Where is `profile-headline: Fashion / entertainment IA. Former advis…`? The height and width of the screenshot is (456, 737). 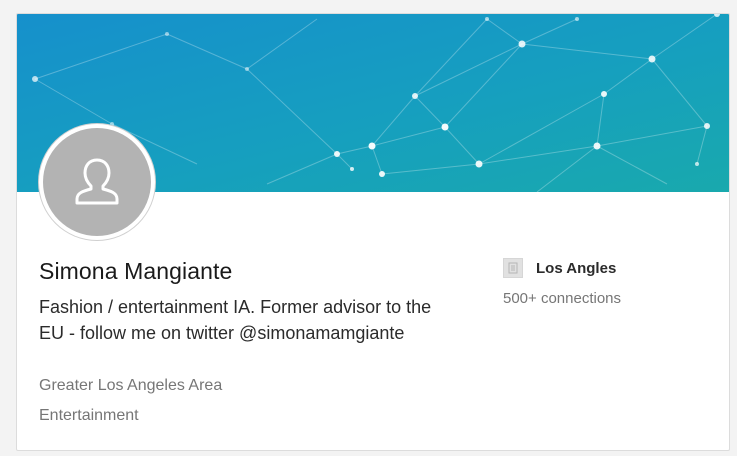 profile-headline: Fashion / entertainment IA. Former advis… is located at coordinates (235, 320).